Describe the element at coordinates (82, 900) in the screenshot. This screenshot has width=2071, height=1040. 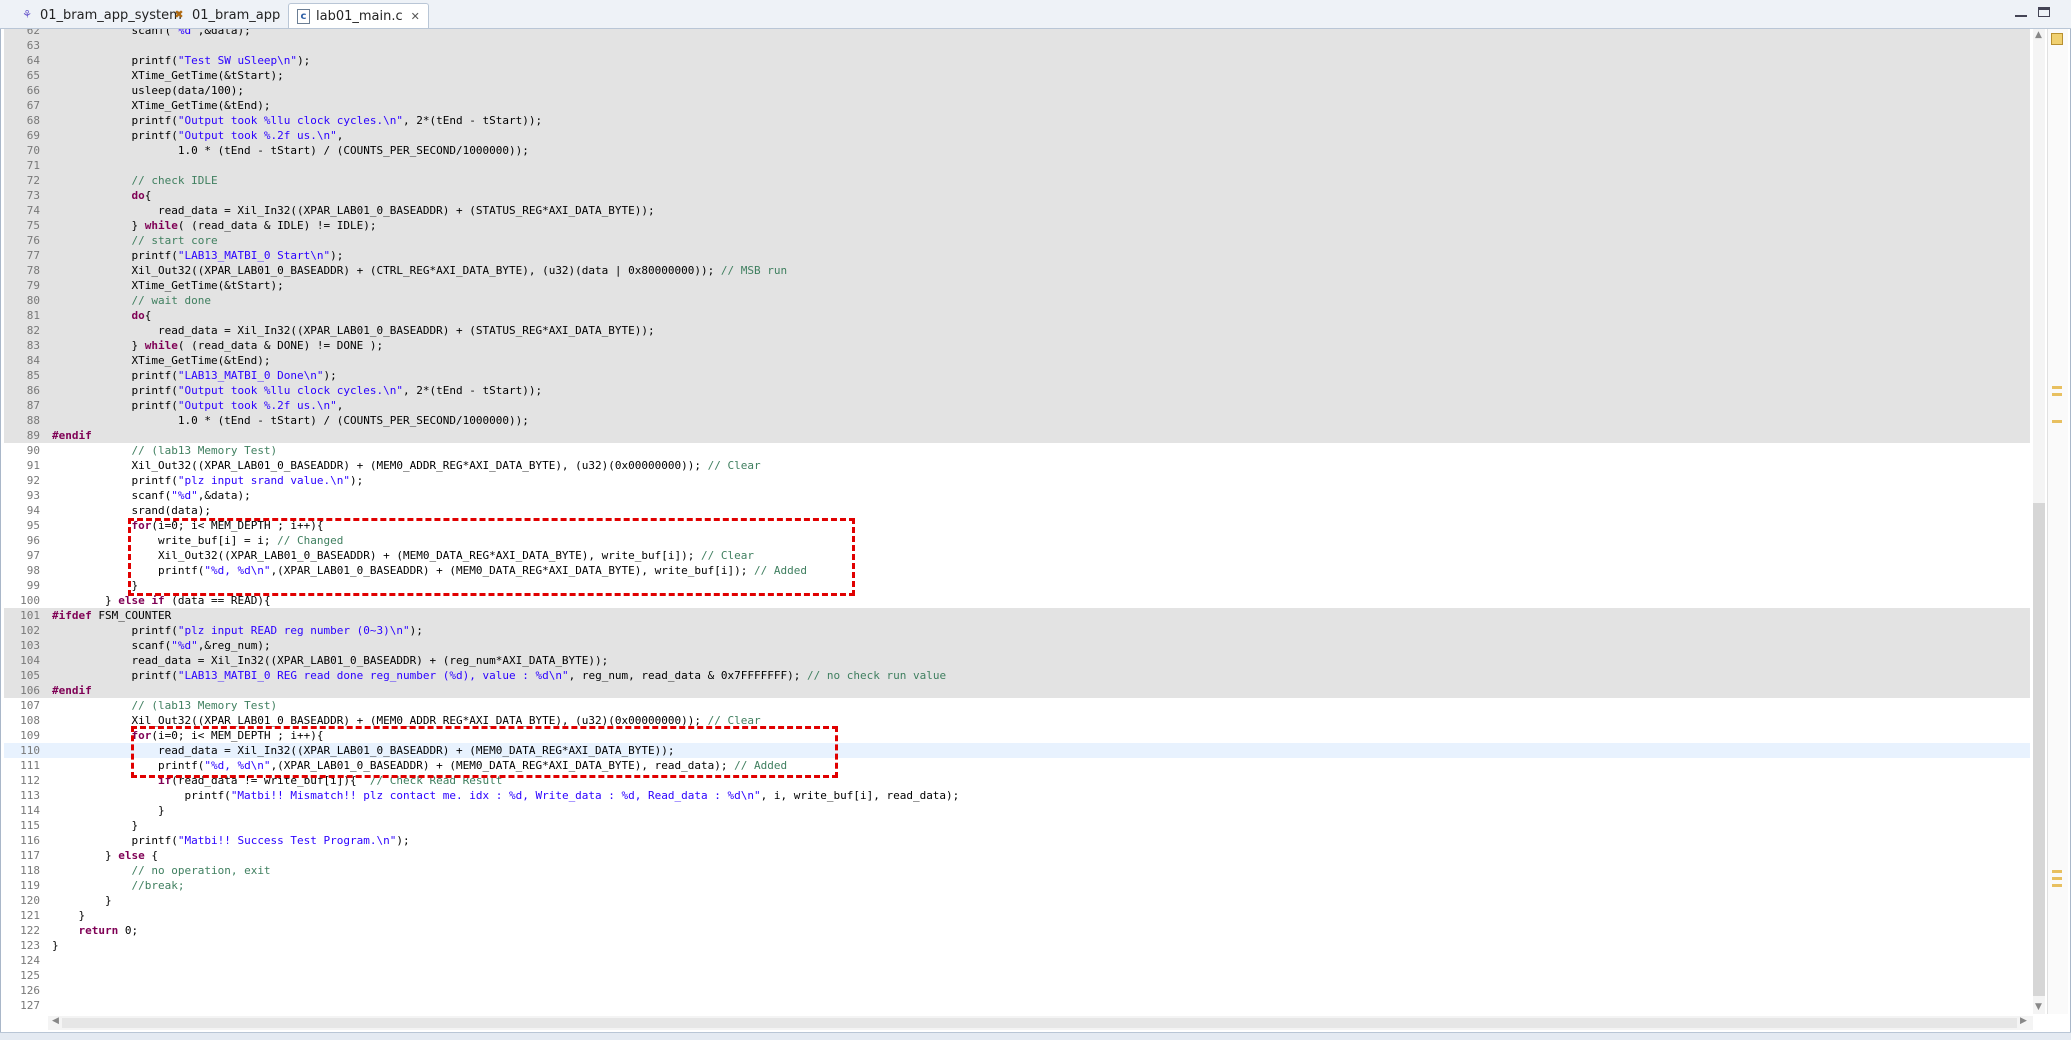
I see `code-text: }` at that location.